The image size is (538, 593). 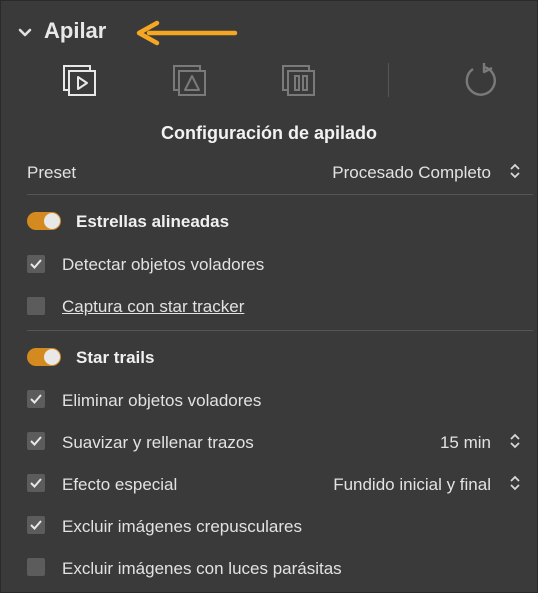 What do you see at coordinates (163, 264) in the screenshot?
I see `detect-flying-objects-label: Detectar objetos voladores` at bounding box center [163, 264].